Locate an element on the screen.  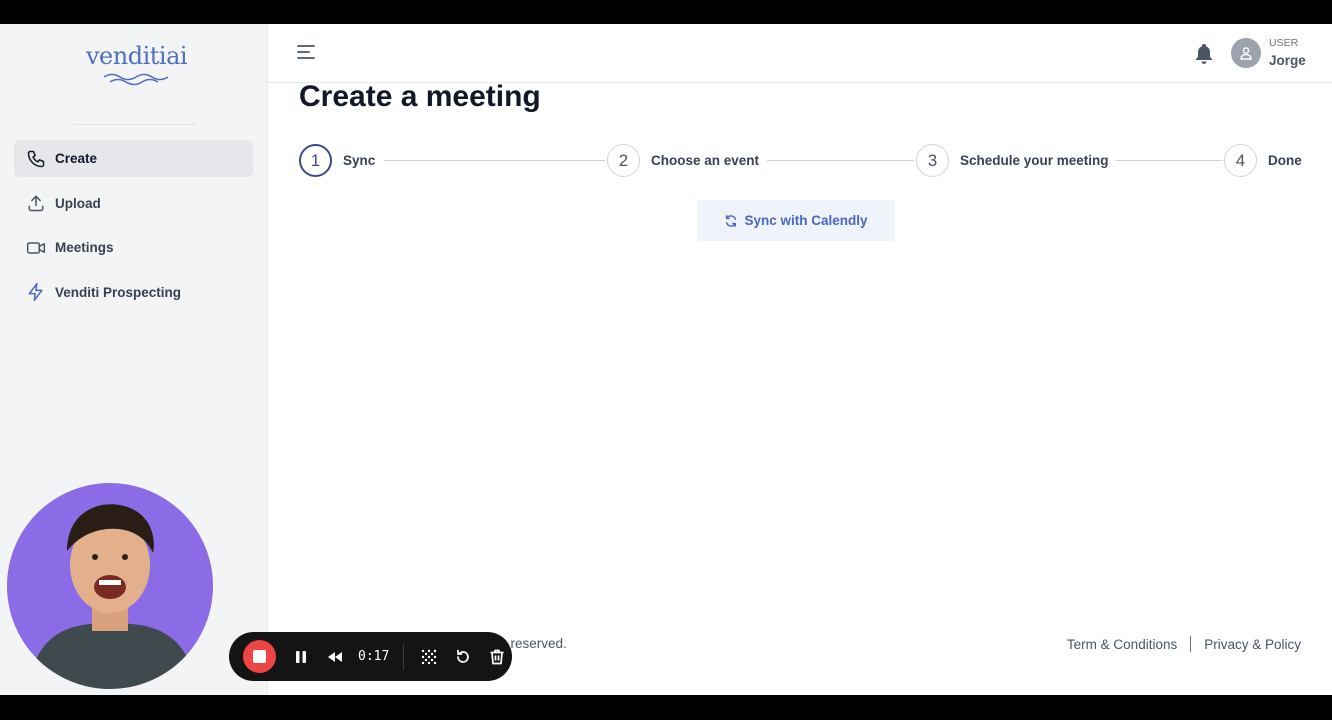
grid-icon is located at coordinates (429, 657).